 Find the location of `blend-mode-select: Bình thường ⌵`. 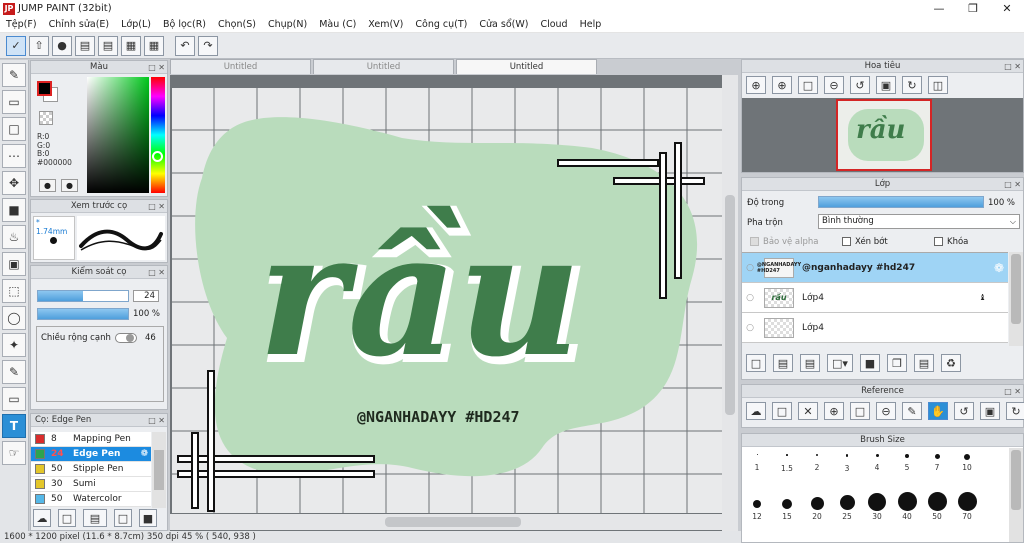

blend-mode-select: Bình thường ⌵ is located at coordinates (919, 221).